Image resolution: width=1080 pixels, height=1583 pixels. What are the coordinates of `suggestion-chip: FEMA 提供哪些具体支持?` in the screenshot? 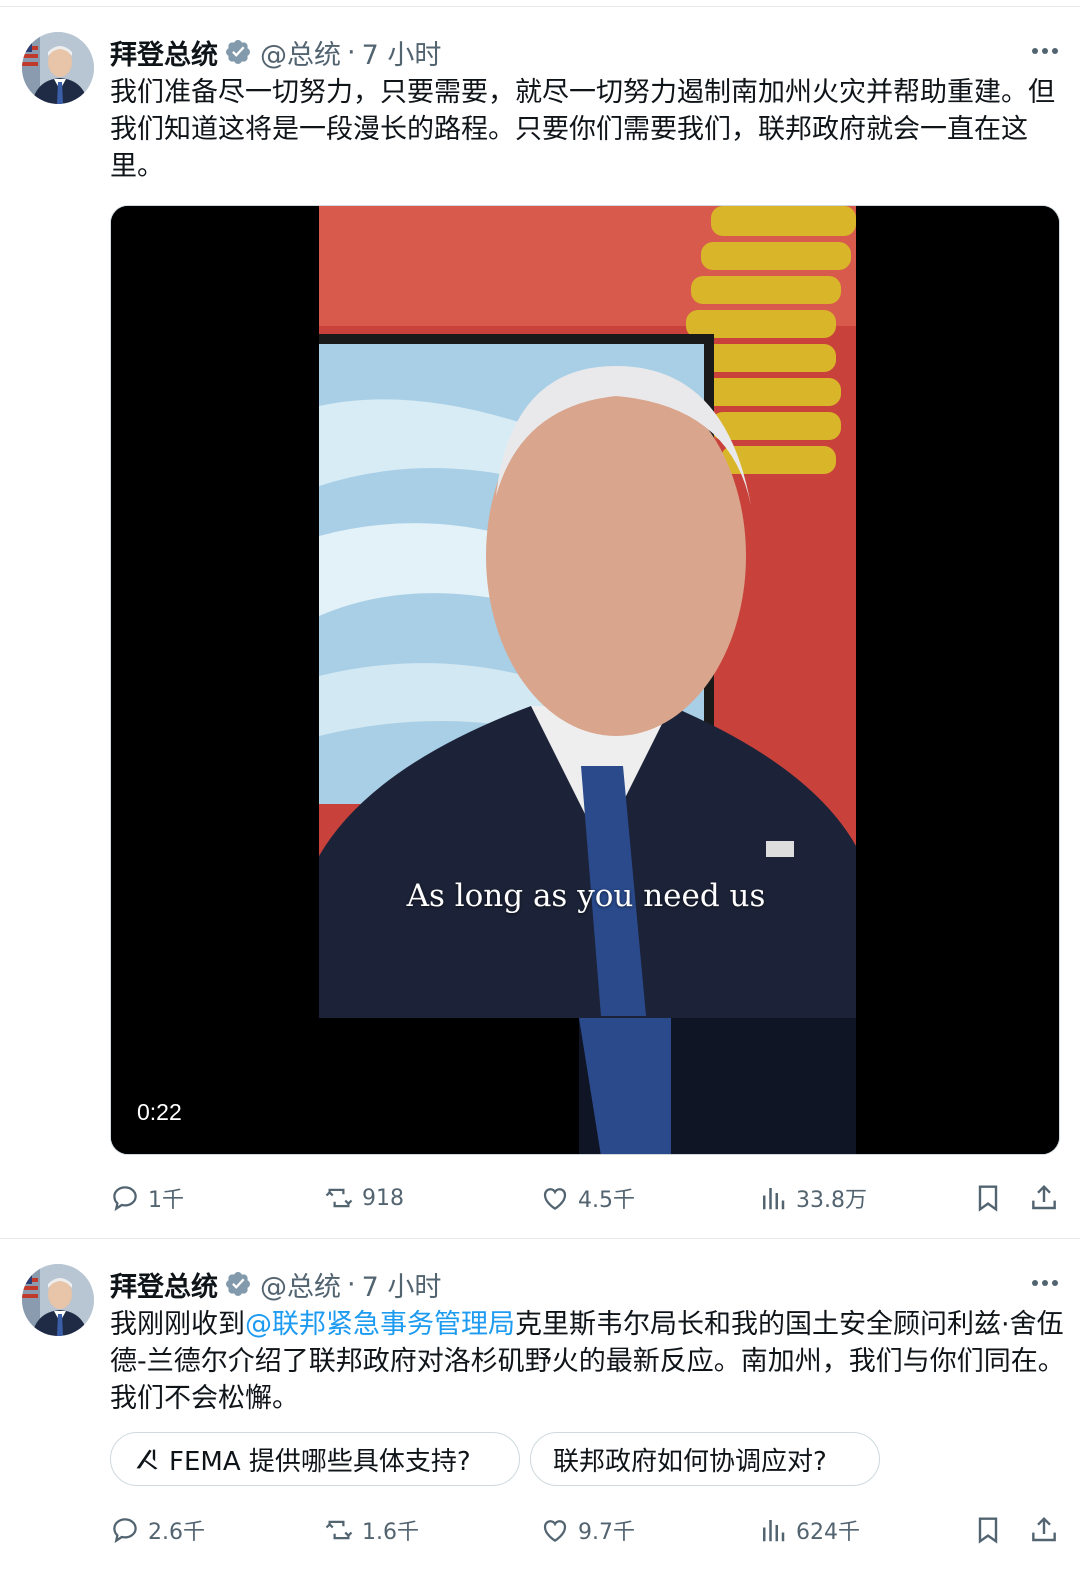 It's located at (315, 1459).